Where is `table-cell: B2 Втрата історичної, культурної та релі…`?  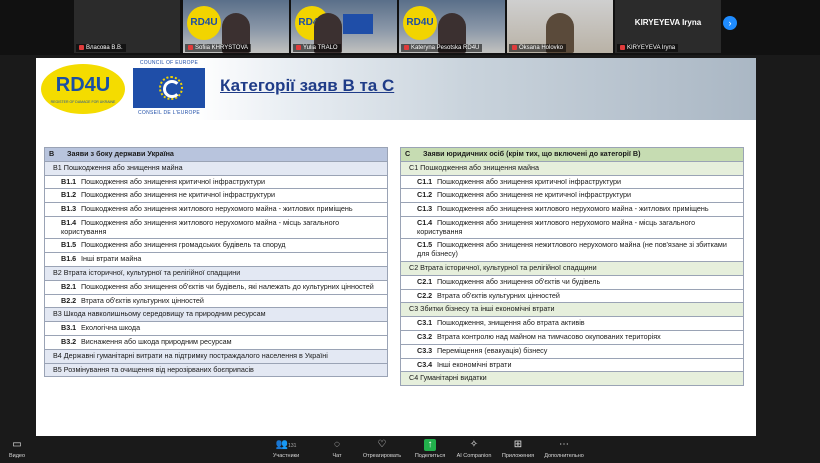
table-cell: B2 Втрата історичної, культурної та релі… is located at coordinates (216, 273).